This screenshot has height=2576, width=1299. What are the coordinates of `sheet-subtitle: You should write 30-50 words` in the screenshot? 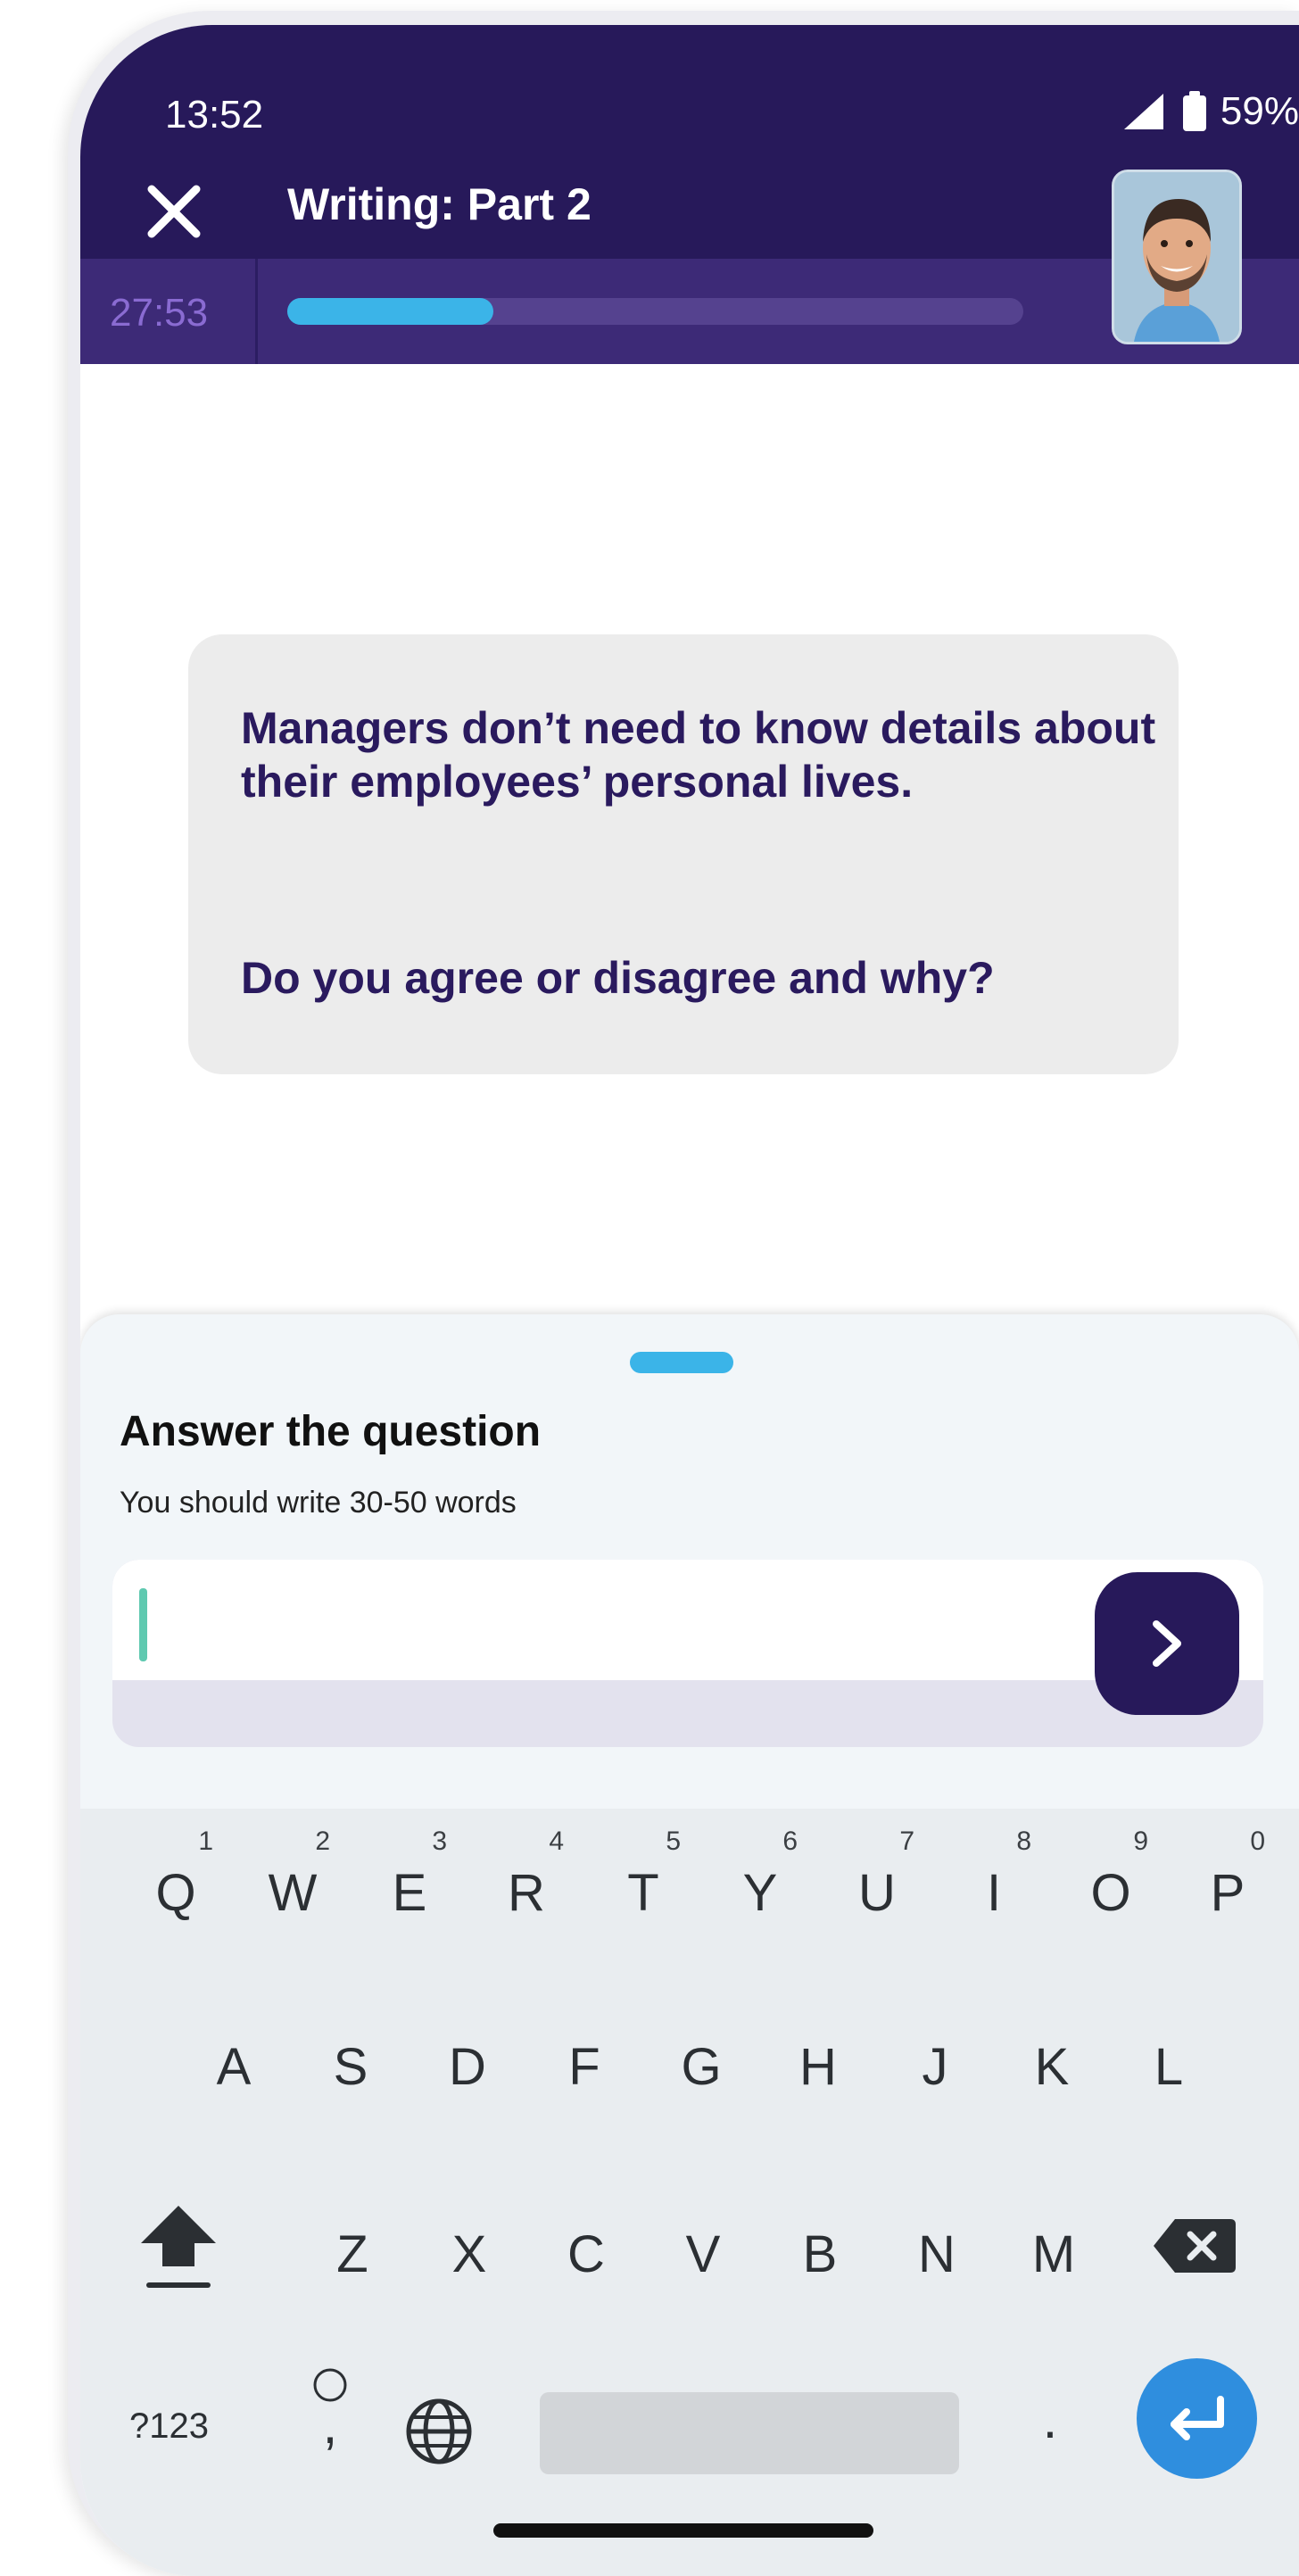 It's located at (319, 1503).